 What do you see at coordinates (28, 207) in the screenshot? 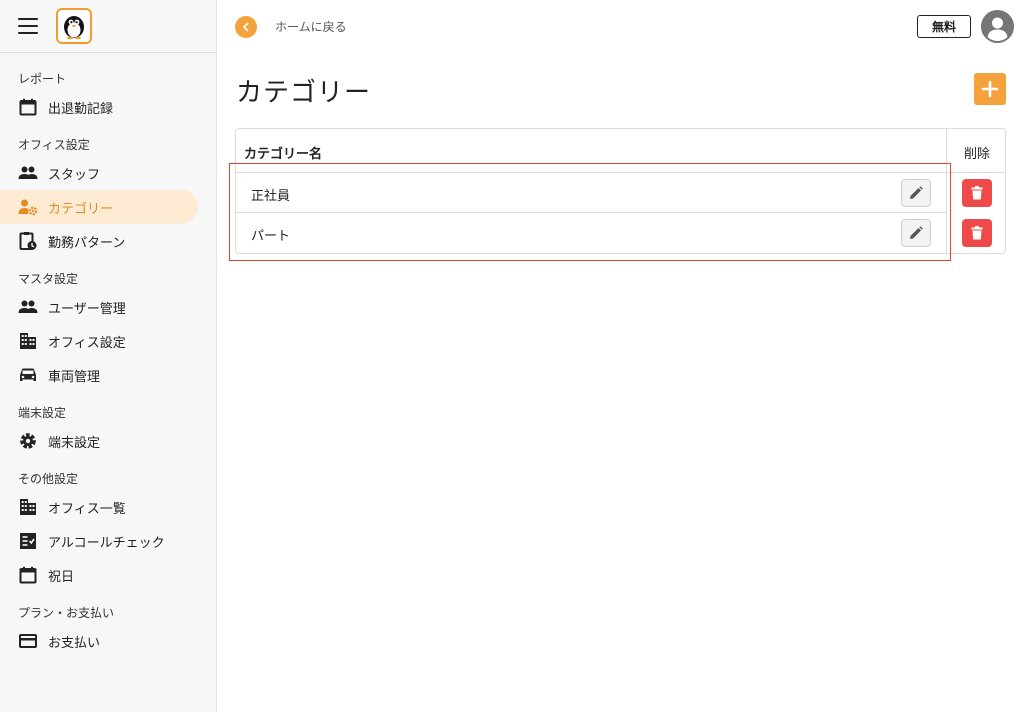
I see `person-gear-icon` at bounding box center [28, 207].